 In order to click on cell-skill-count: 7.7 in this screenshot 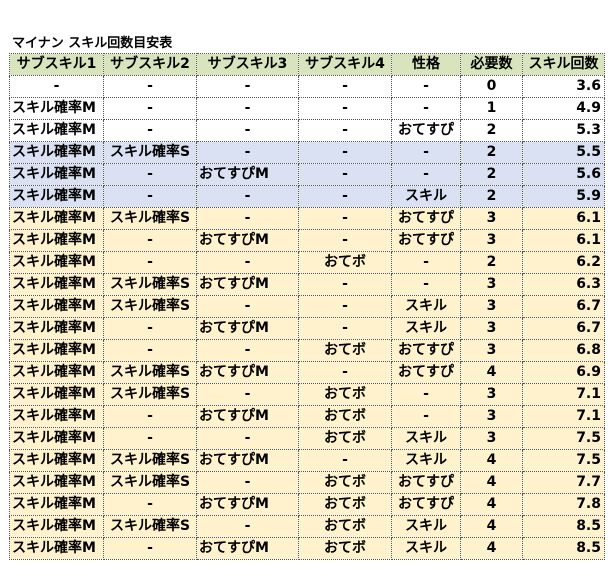, I will do `click(563, 482)`.